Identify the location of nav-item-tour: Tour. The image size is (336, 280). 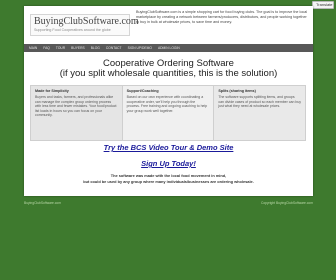
(60, 48).